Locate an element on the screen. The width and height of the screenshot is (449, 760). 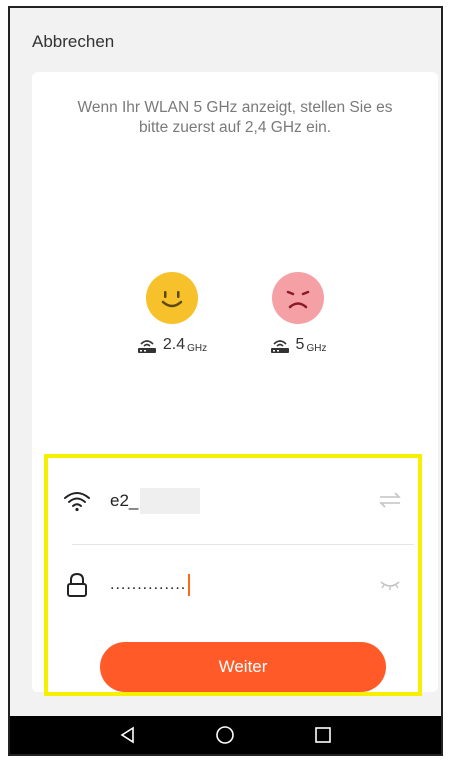
home-circle-icon is located at coordinates (225, 735).